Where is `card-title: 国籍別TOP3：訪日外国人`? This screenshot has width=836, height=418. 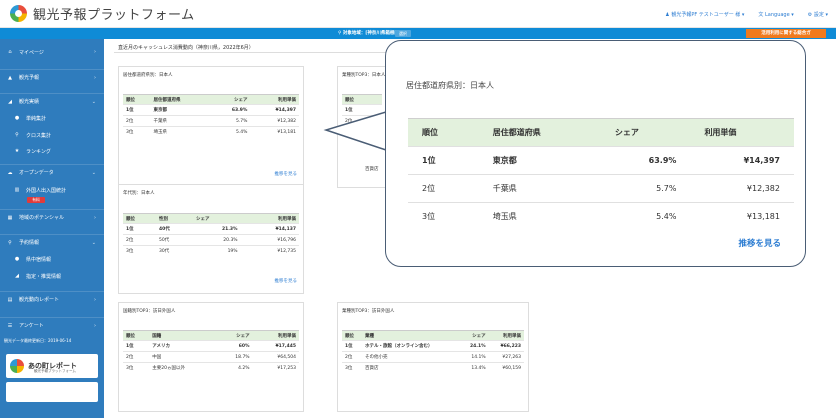 card-title: 国籍別TOP3：訪日外国人 is located at coordinates (149, 311).